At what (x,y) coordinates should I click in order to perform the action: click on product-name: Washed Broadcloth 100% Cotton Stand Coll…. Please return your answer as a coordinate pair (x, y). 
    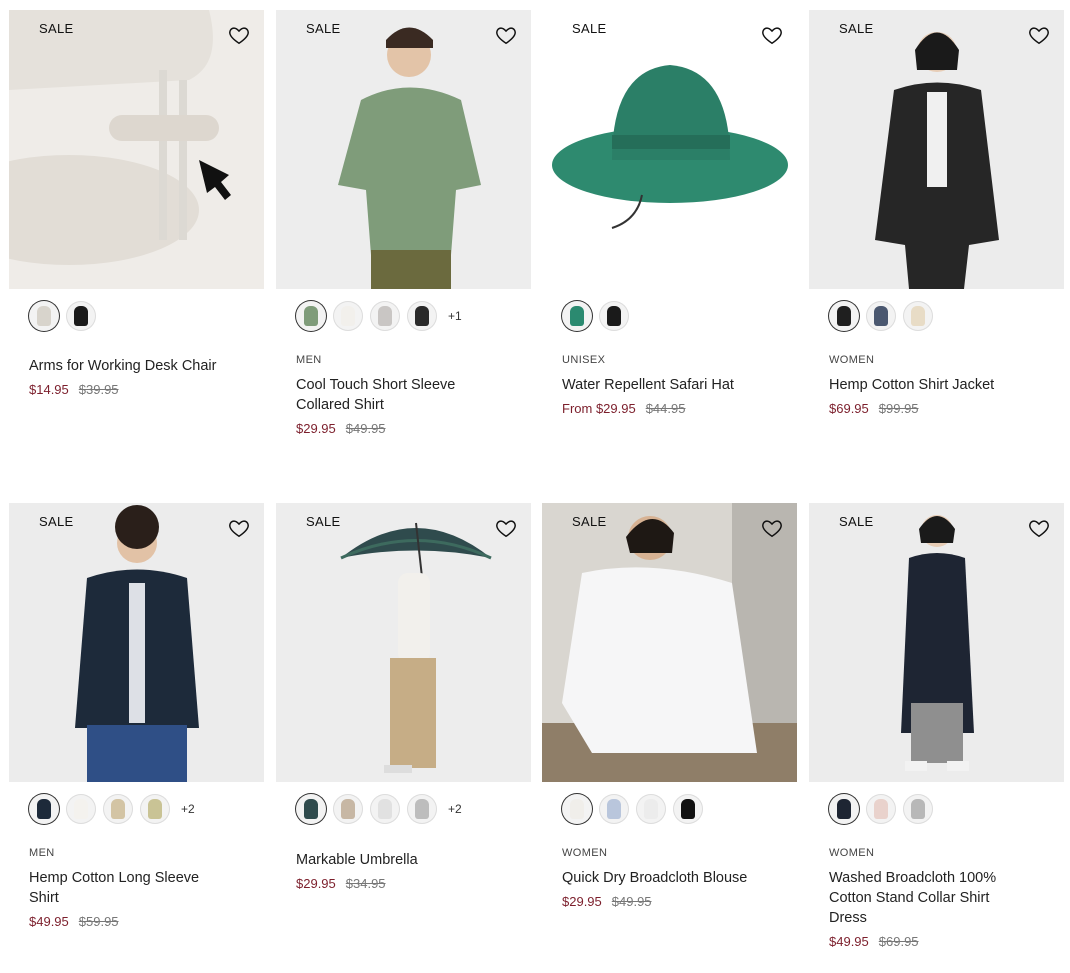
    Looking at the image, I should click on (929, 898).